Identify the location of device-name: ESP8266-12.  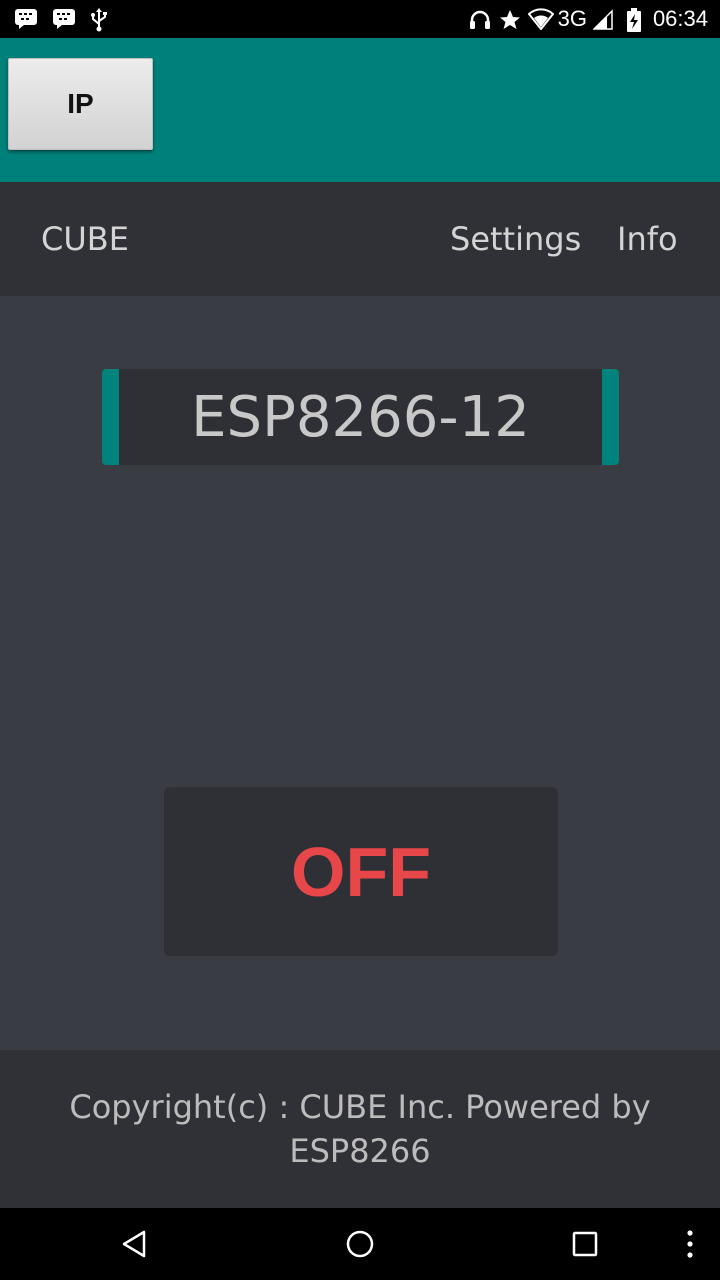
(360, 417).